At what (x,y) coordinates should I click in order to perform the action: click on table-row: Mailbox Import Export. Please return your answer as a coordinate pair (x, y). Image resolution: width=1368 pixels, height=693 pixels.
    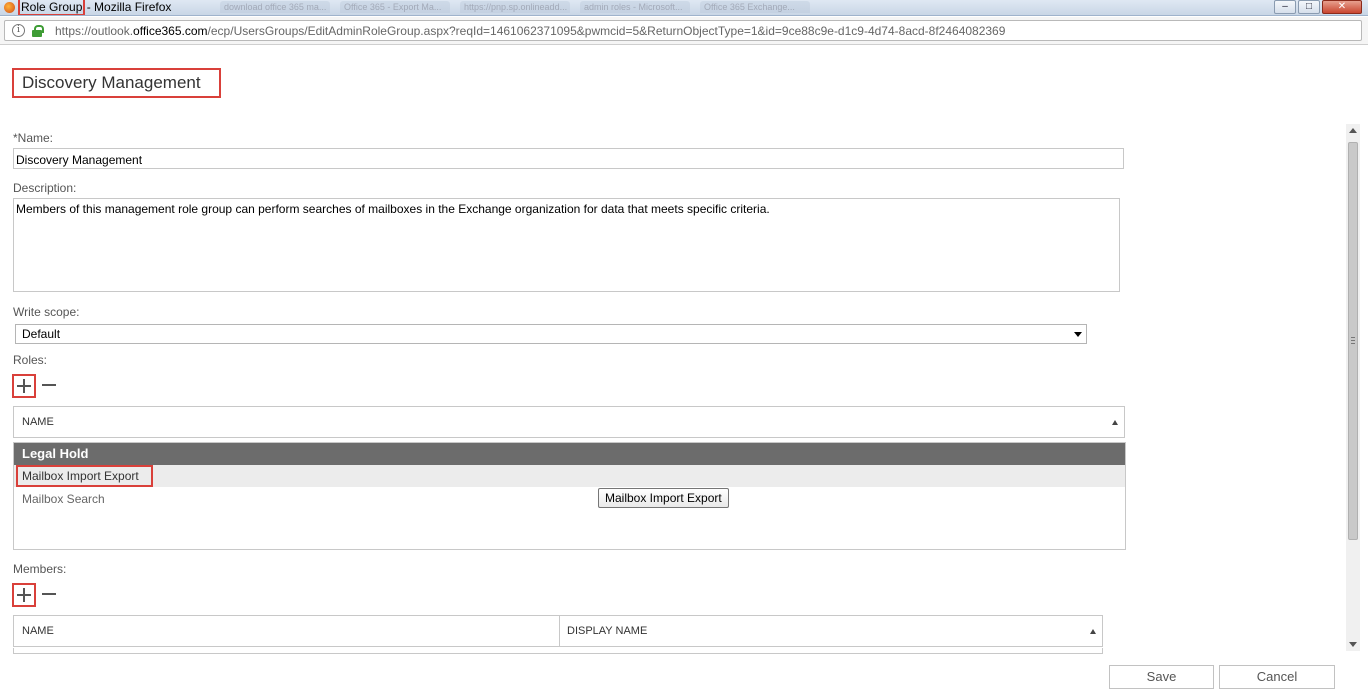
    Looking at the image, I should click on (569, 476).